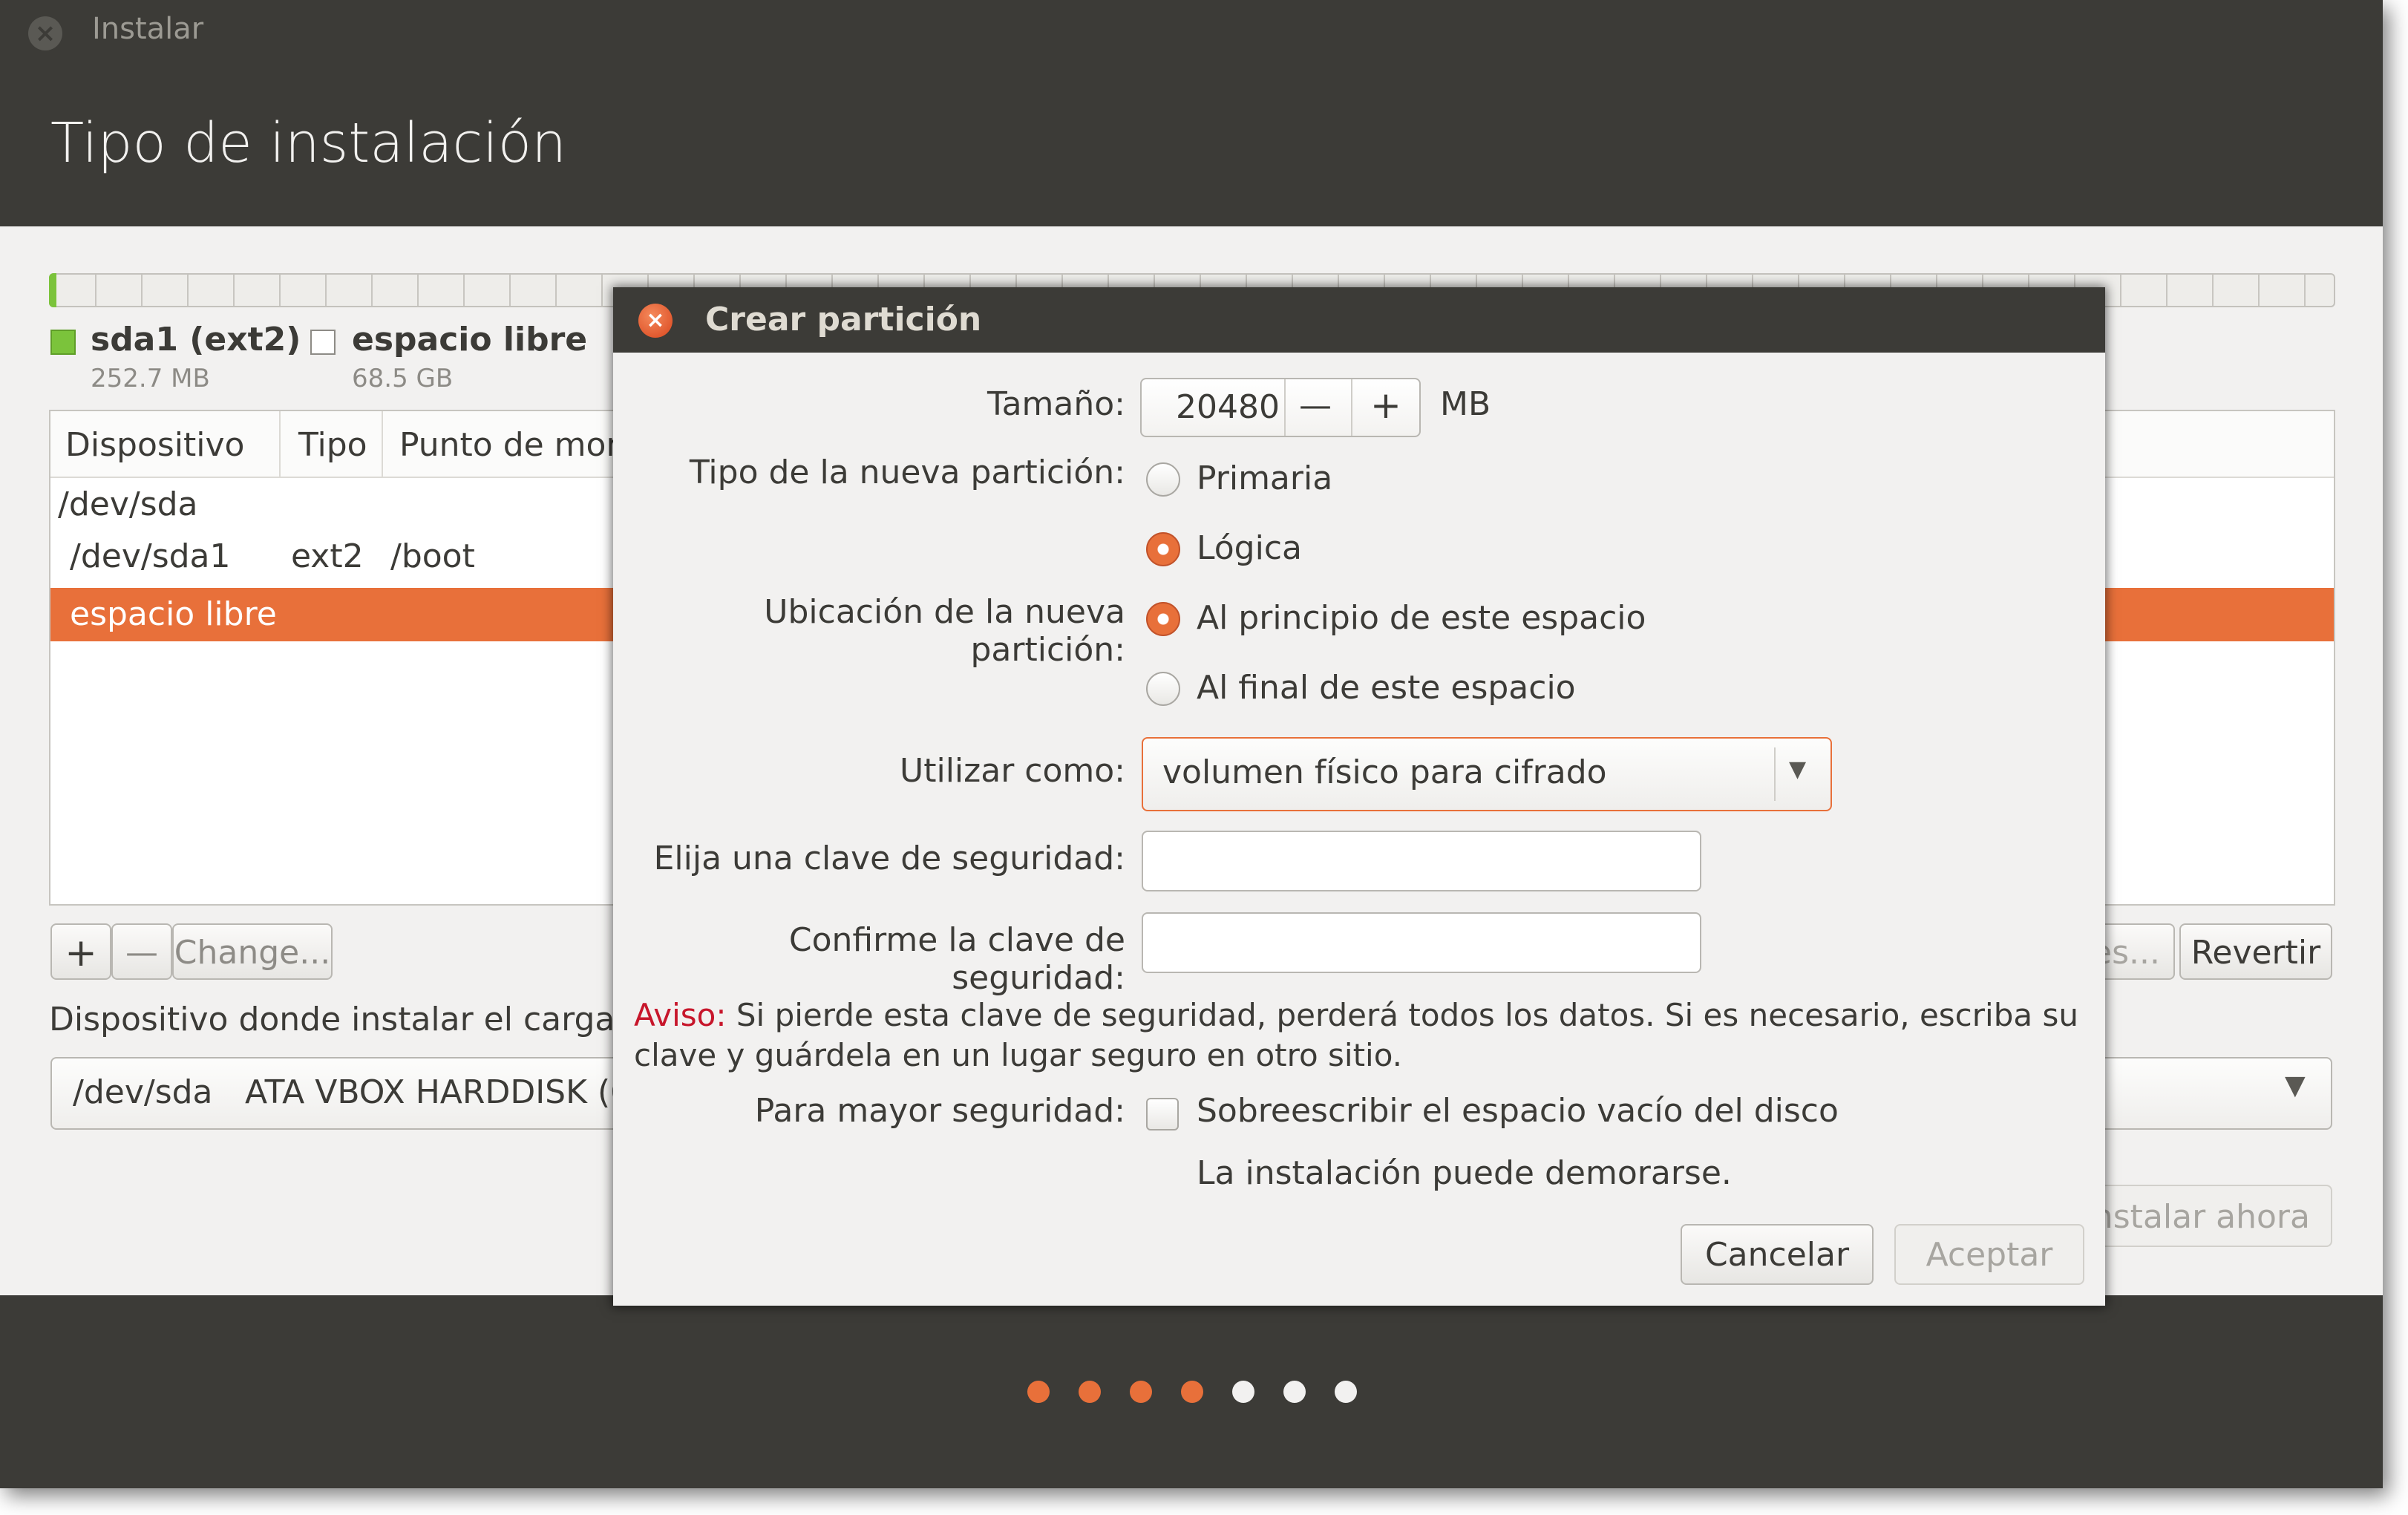 This screenshot has height=1515, width=2408. I want to click on plus-icon: +, so click(1386, 405).